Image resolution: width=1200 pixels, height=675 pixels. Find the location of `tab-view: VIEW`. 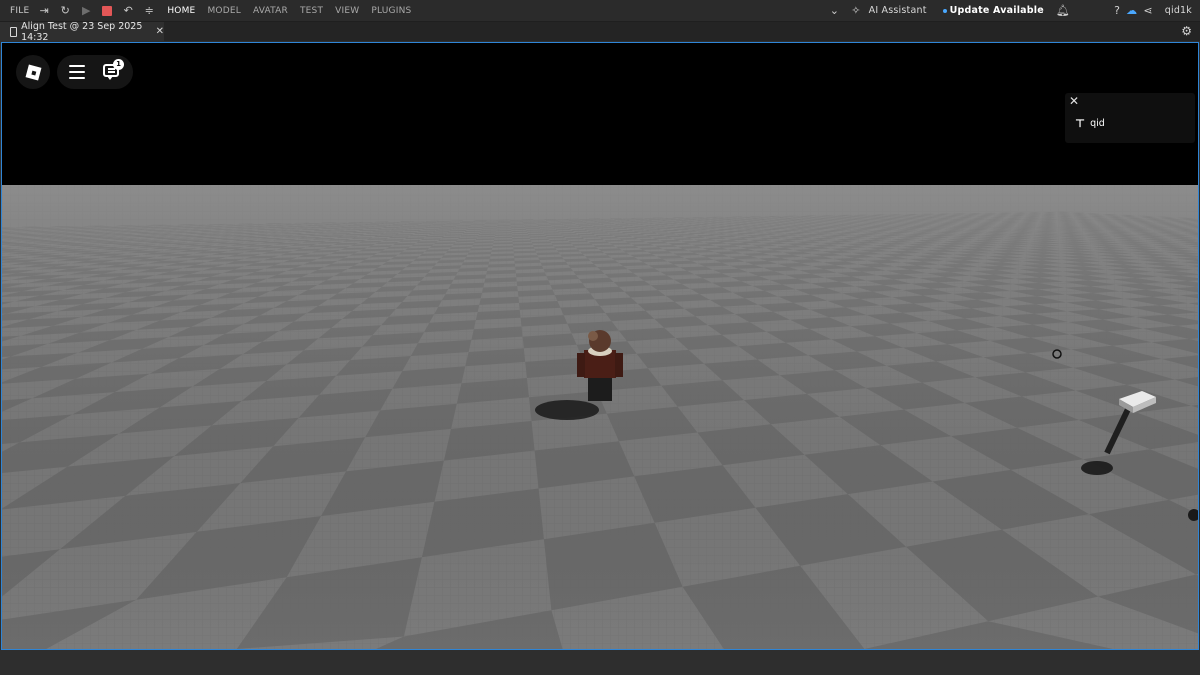

tab-view: VIEW is located at coordinates (347, 11).